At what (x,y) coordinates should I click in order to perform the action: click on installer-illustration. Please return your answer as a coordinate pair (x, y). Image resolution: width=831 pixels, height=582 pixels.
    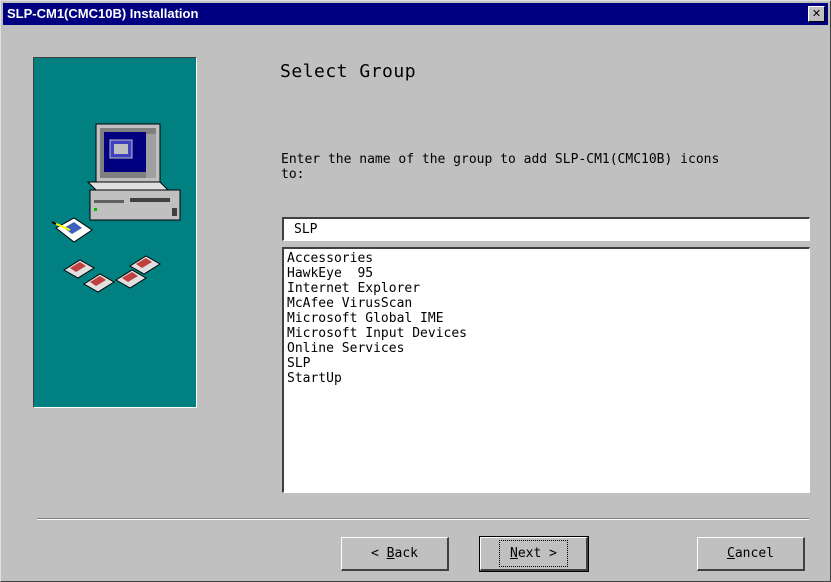
    Looking at the image, I should click on (115, 232).